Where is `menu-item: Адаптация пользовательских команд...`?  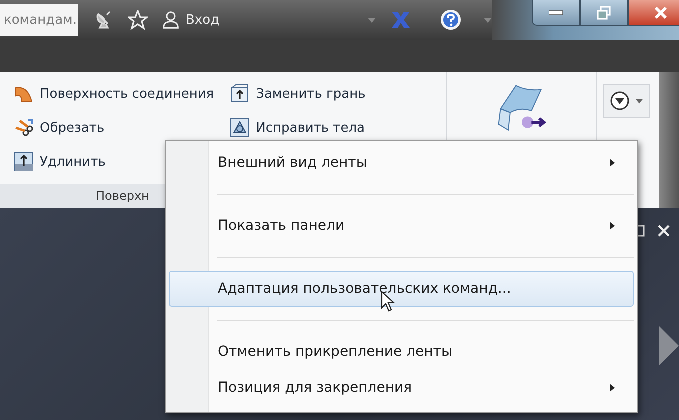
menu-item: Адаптация пользовательских команд... is located at coordinates (401, 289).